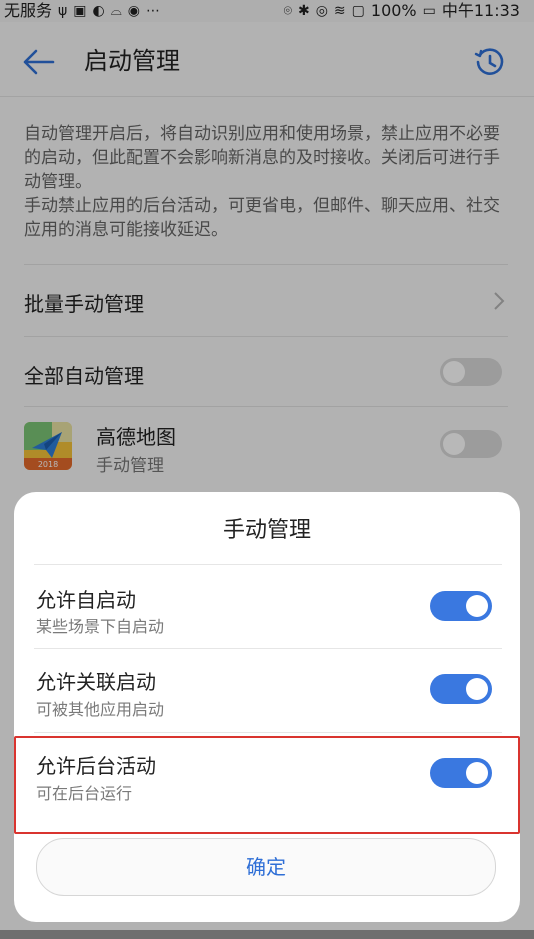 The width and height of the screenshot is (534, 939). Describe the element at coordinates (266, 867) in the screenshot. I see `confirm-button: 确定` at that location.